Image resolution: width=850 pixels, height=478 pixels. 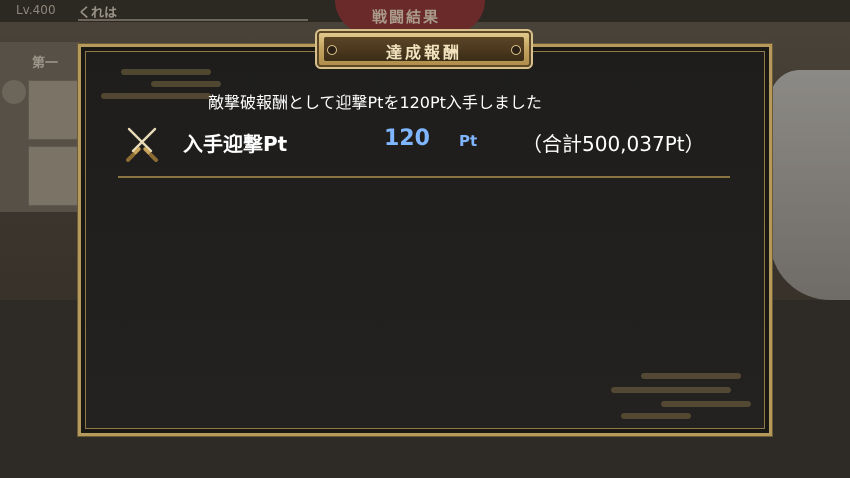 What do you see at coordinates (235, 144) in the screenshot?
I see `reward-label: 入手迎撃Pt` at bounding box center [235, 144].